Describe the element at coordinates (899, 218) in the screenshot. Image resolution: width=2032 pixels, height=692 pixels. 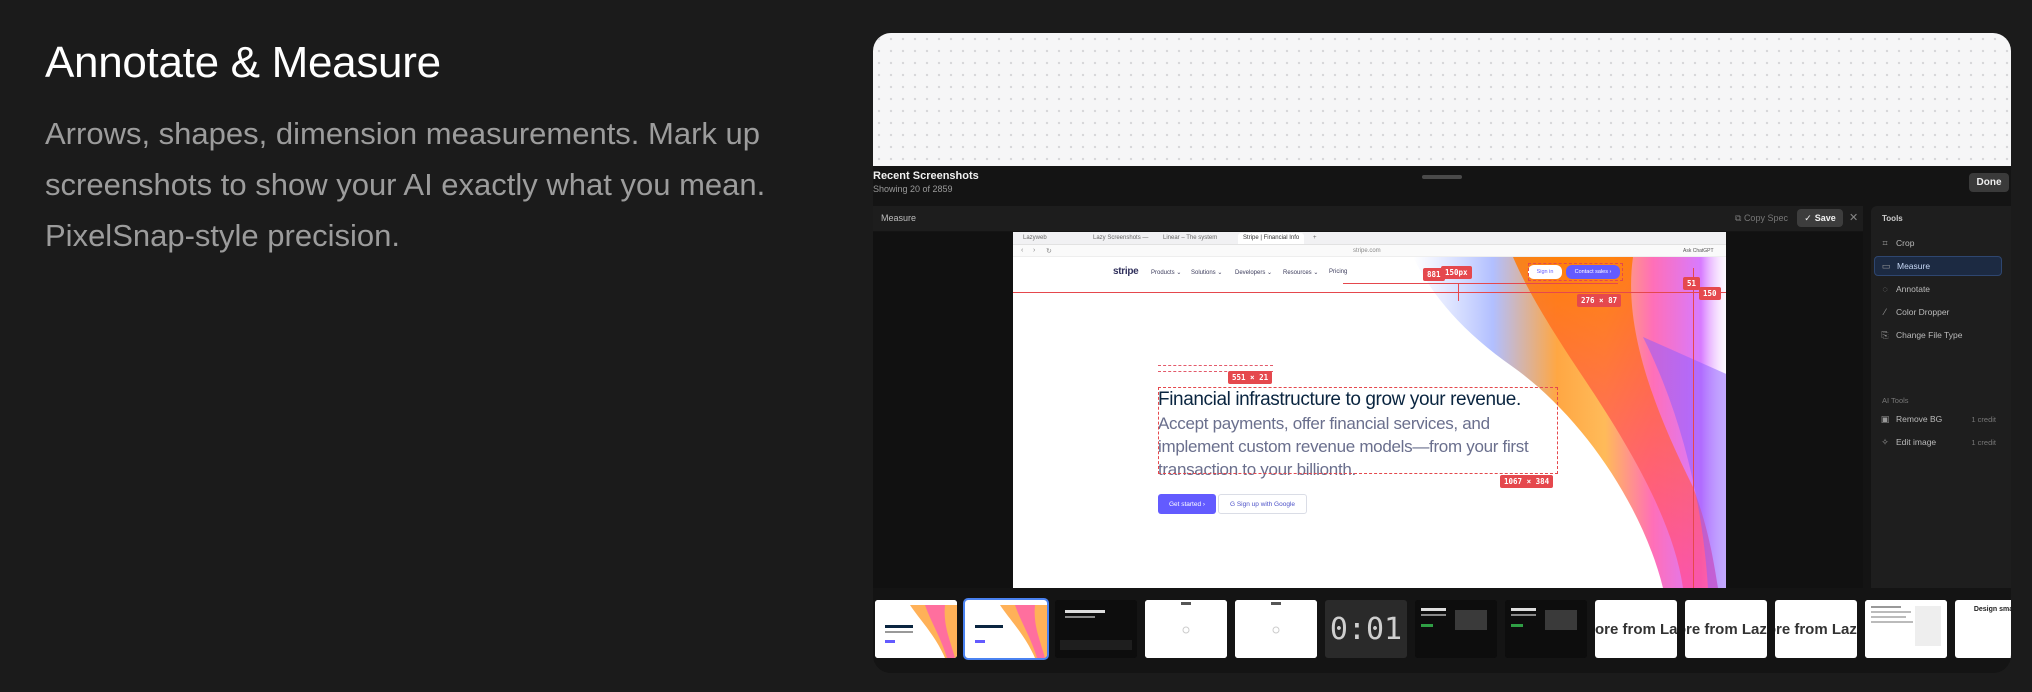
I see `measure-mode-label: Measure` at that location.